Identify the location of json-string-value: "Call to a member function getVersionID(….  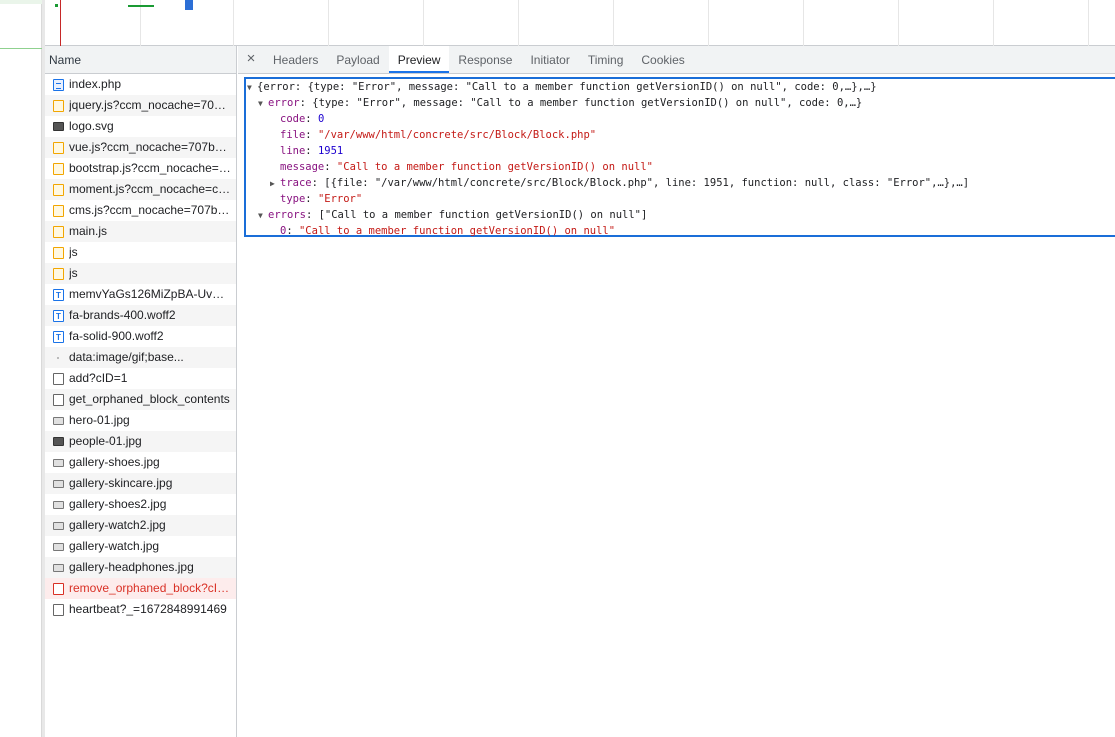
(494, 167).